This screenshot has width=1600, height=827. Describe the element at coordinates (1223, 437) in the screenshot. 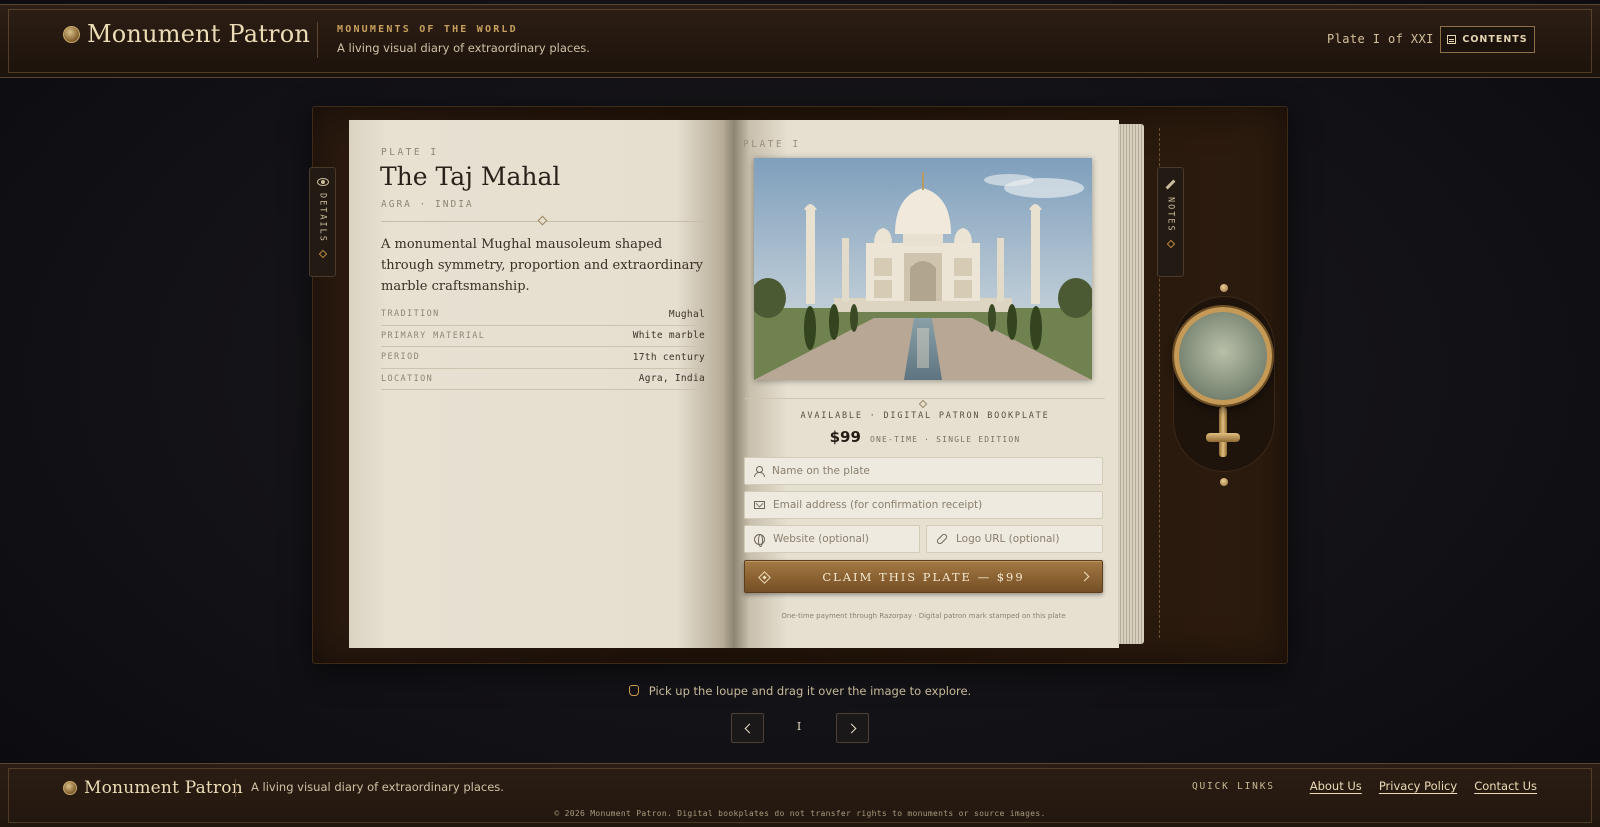

I see `loupe-crossbar` at that location.